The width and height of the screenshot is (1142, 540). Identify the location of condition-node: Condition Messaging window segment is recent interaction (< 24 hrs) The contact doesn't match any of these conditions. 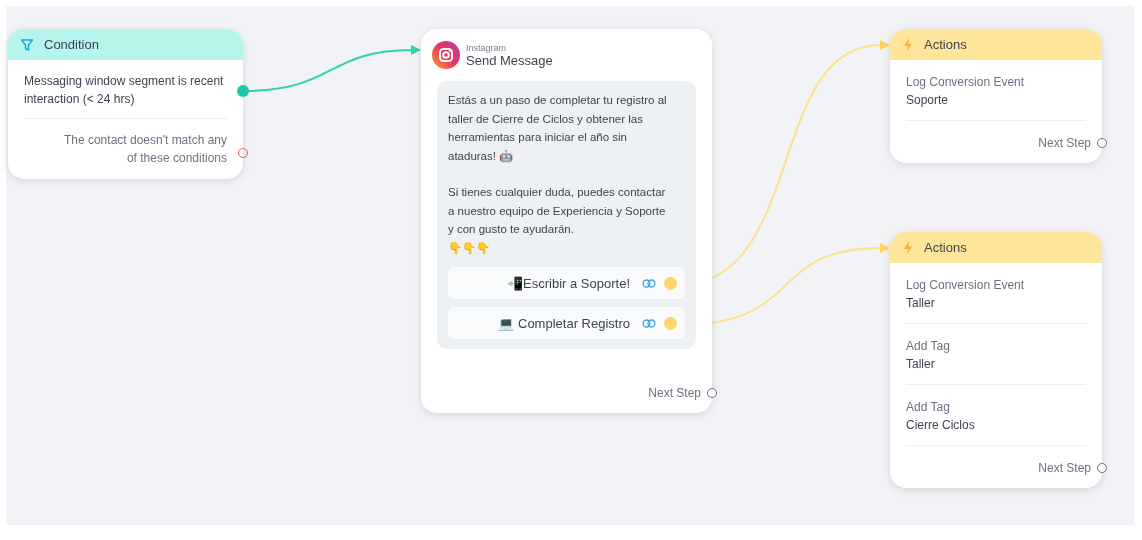
(125, 104).